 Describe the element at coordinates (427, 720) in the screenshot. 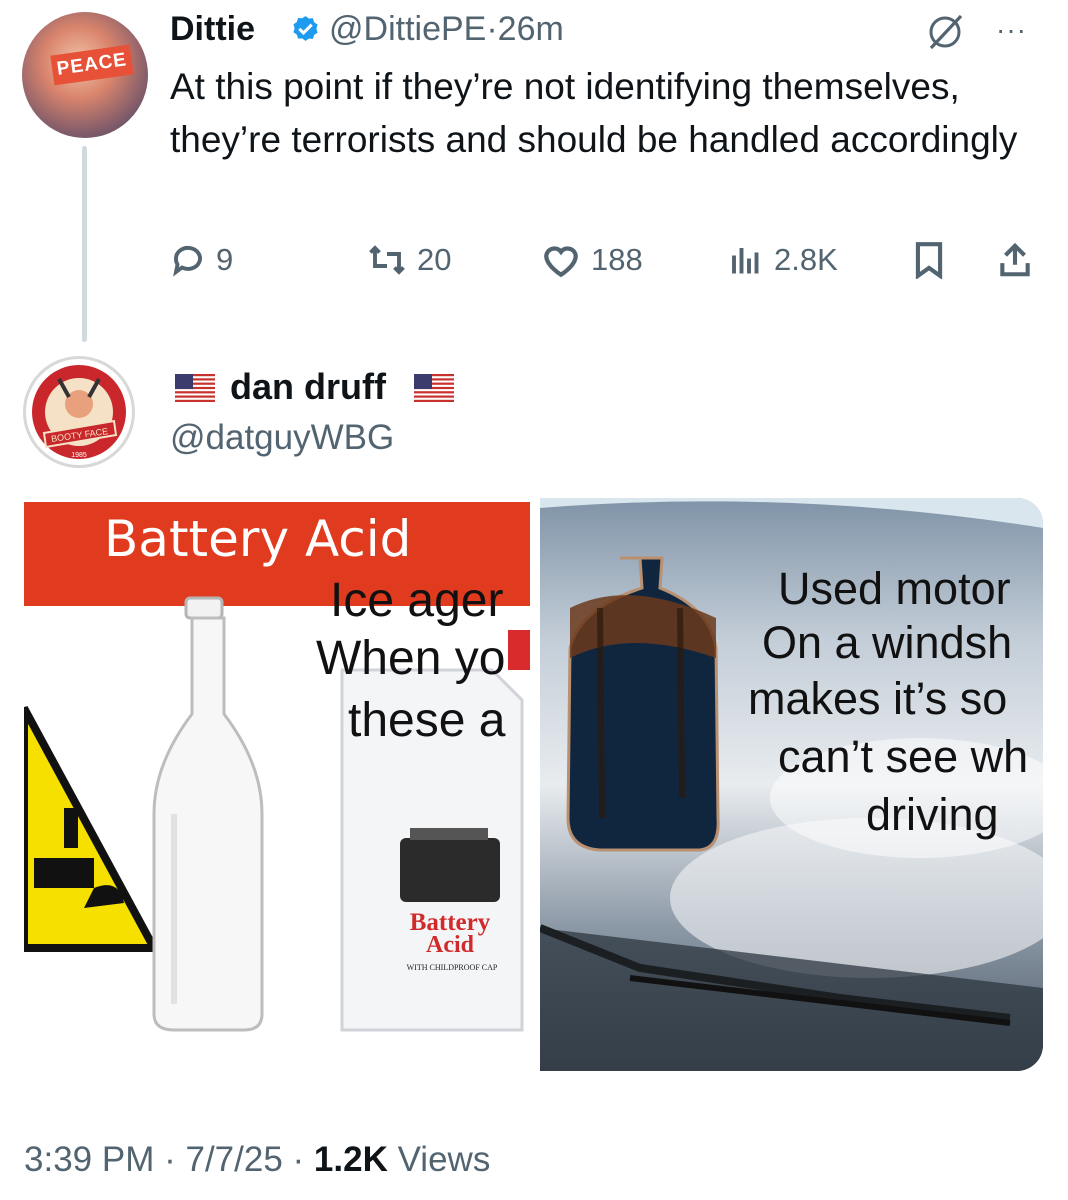

I see `meme-caption-line-3: these a` at that location.